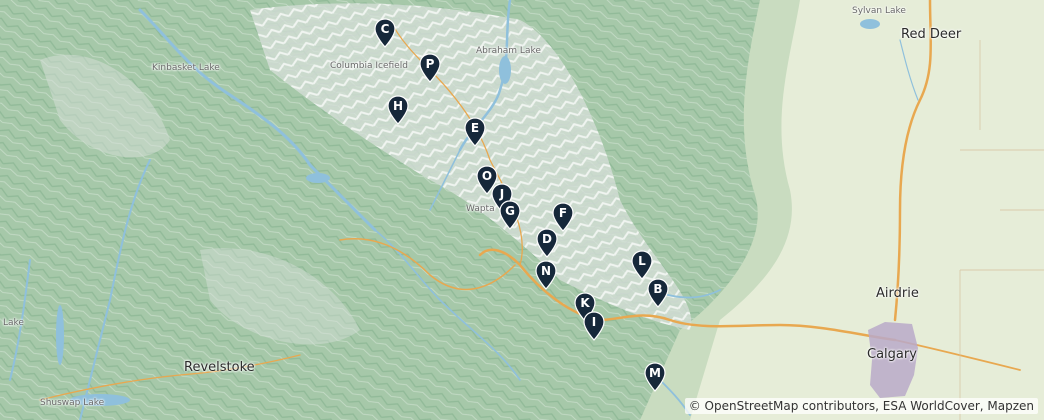 Image resolution: width=1044 pixels, height=420 pixels. Describe the element at coordinates (430, 64) in the screenshot. I see `map-marker-label: P` at that location.